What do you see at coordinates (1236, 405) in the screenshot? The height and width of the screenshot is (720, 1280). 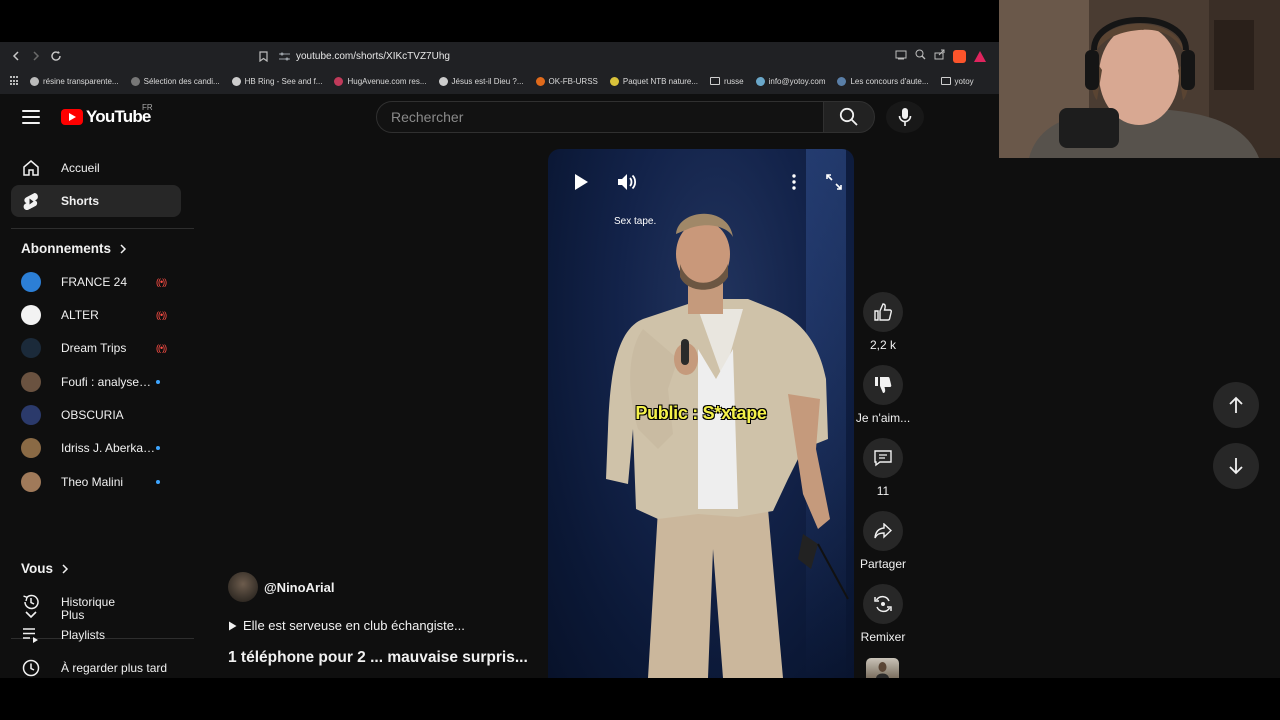 I see `previous-short-button` at bounding box center [1236, 405].